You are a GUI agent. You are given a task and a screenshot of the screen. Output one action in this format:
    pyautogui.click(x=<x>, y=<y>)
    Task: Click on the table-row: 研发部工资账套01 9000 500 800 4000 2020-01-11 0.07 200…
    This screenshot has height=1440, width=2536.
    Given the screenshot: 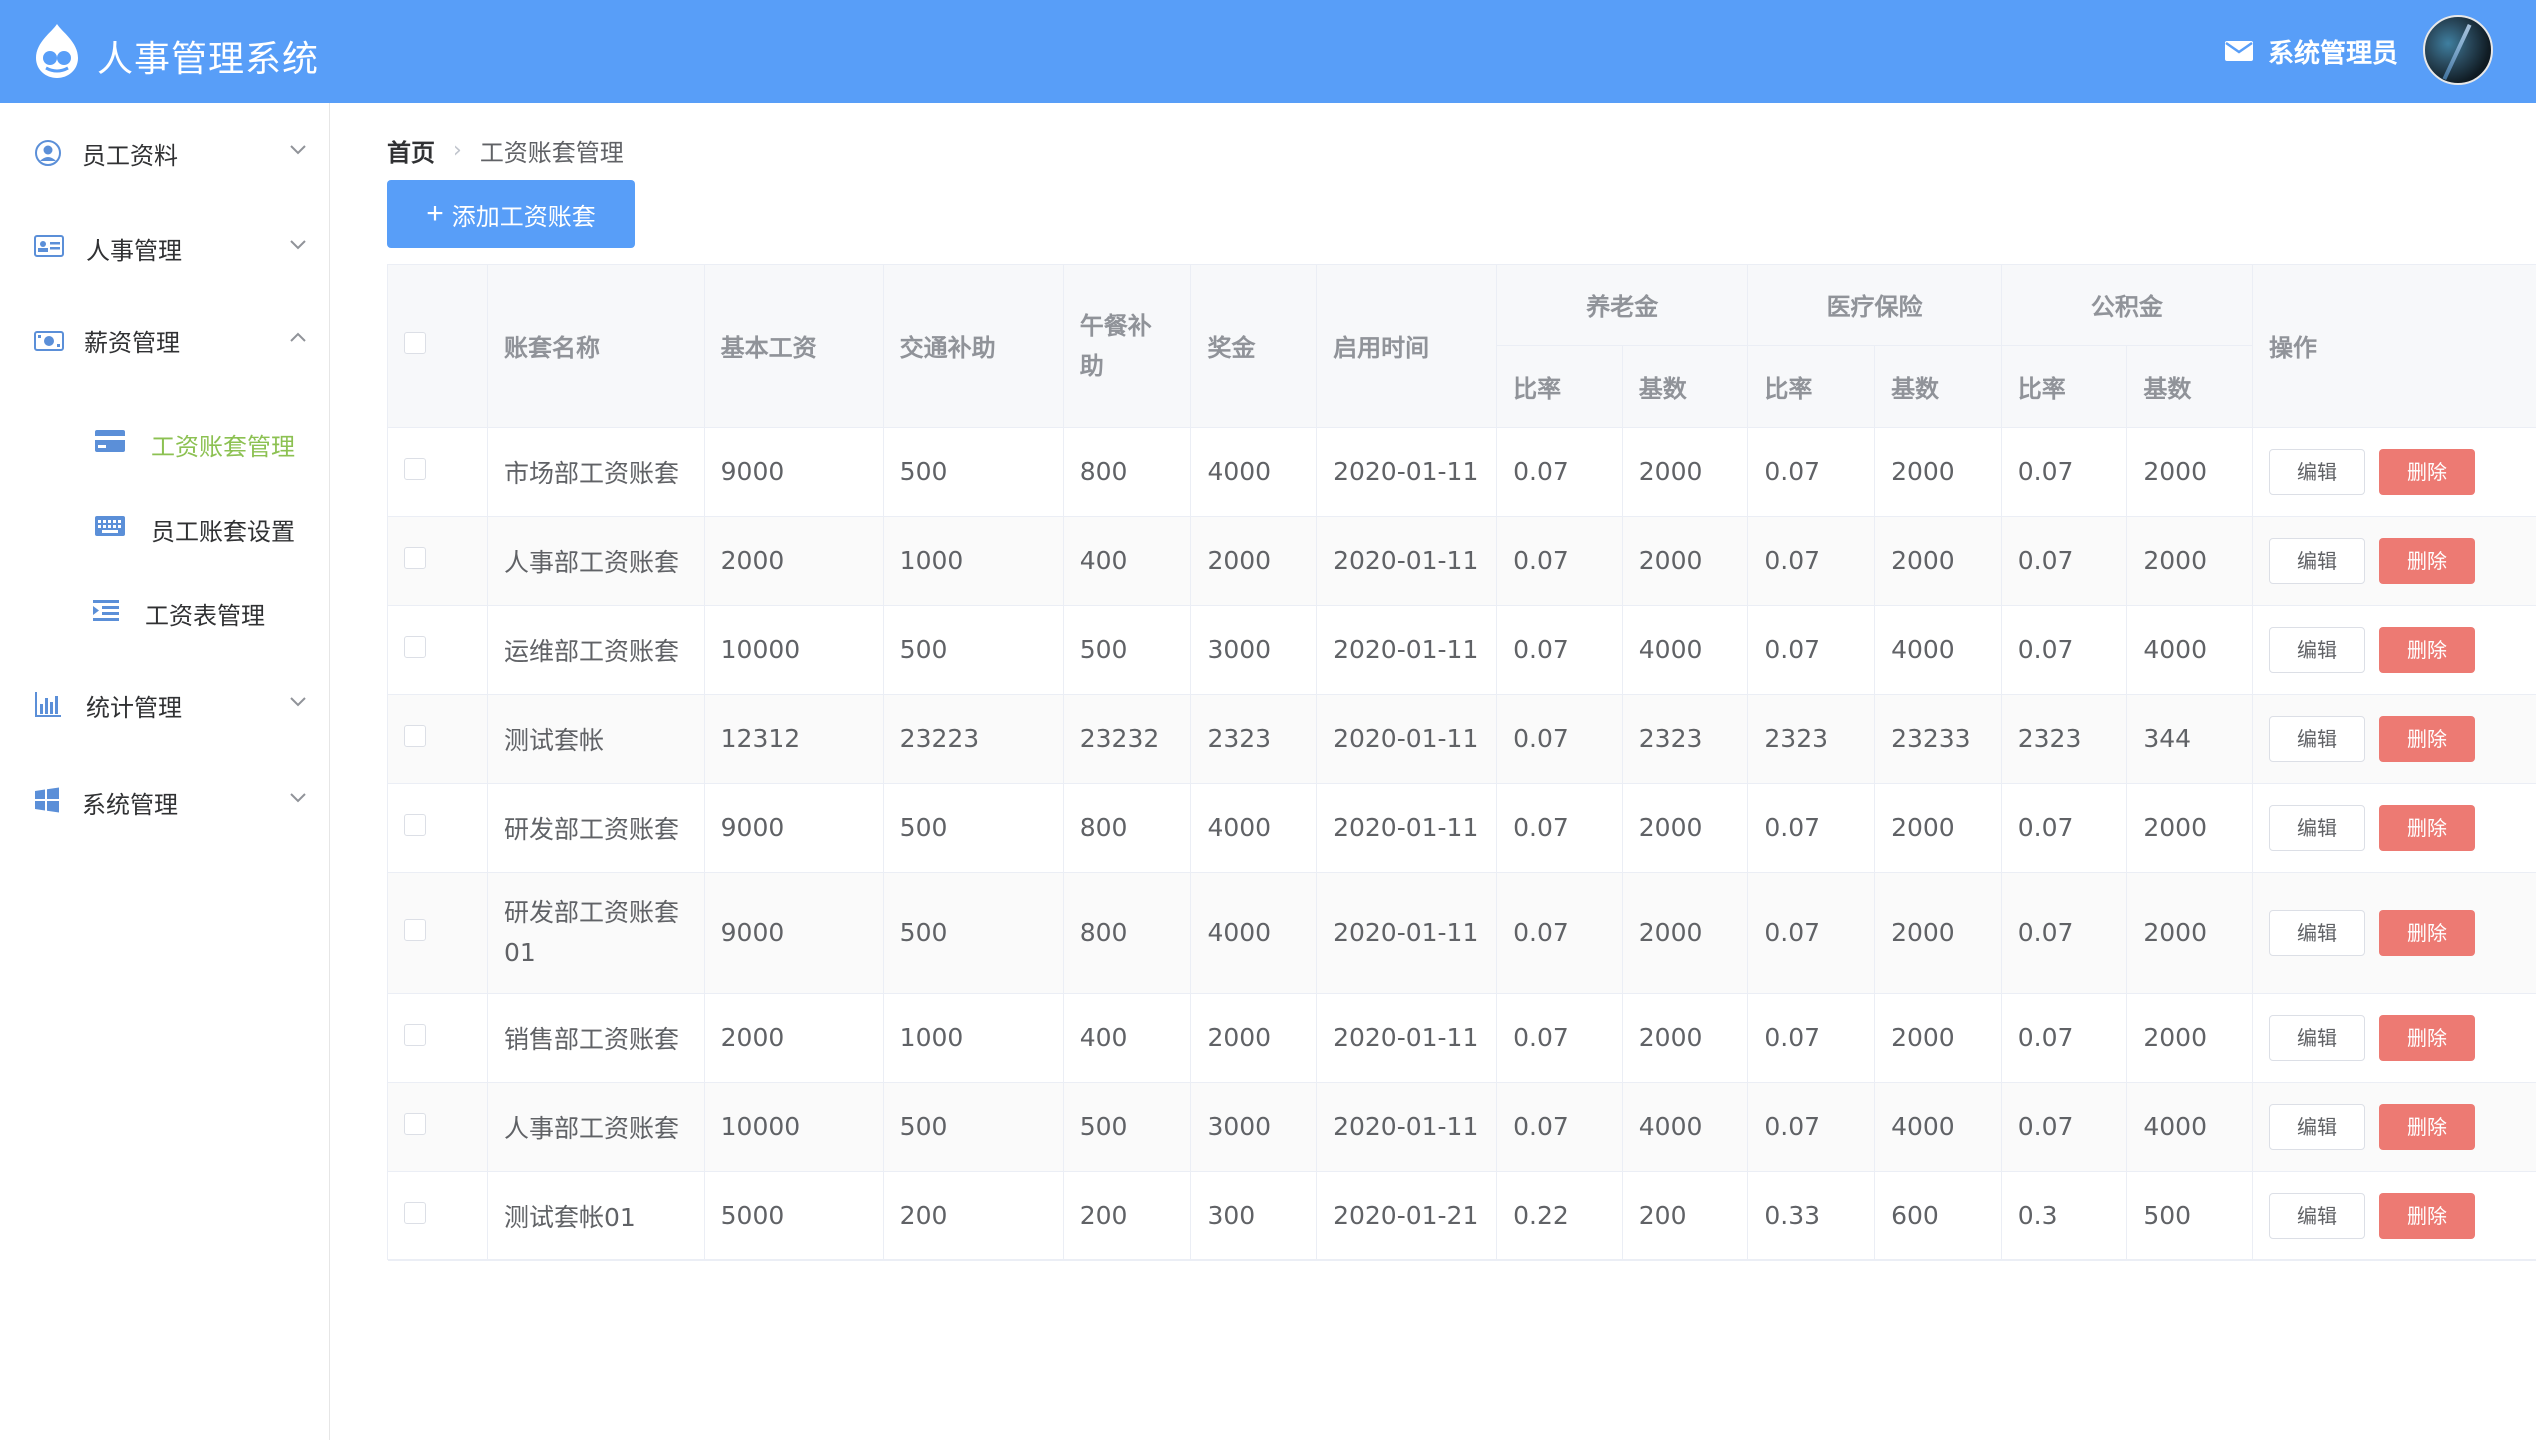 What is the action you would take?
    pyautogui.click(x=1462, y=933)
    